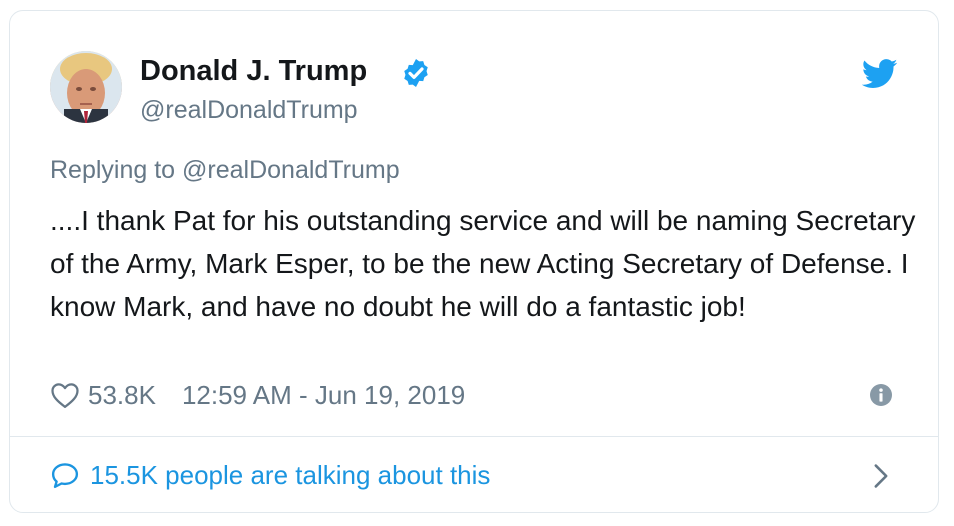  I want to click on conversation-link: 15.5K people are talking about this, so click(270, 475).